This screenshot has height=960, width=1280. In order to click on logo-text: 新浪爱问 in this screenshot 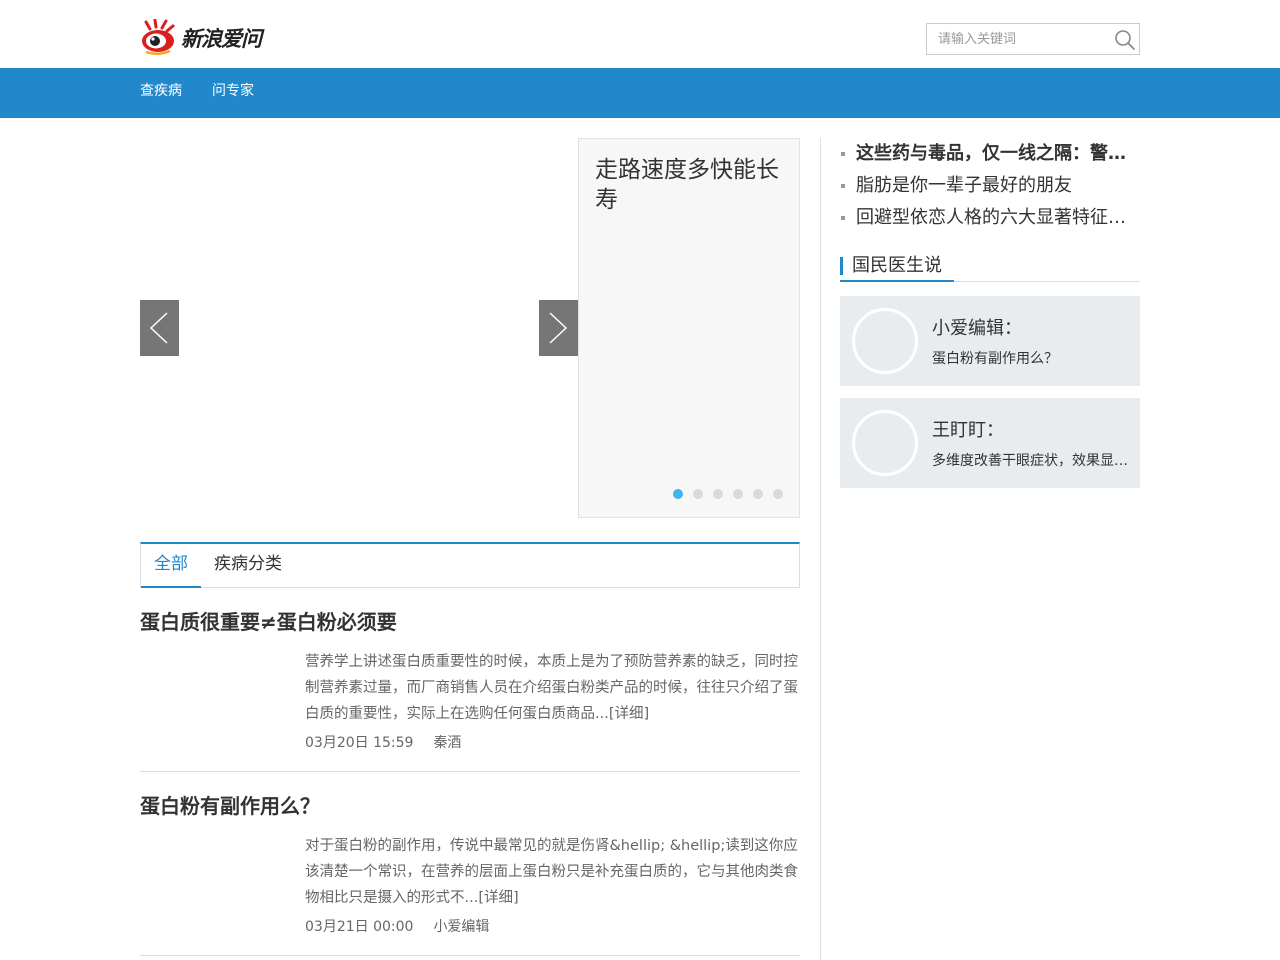, I will do `click(221, 38)`.